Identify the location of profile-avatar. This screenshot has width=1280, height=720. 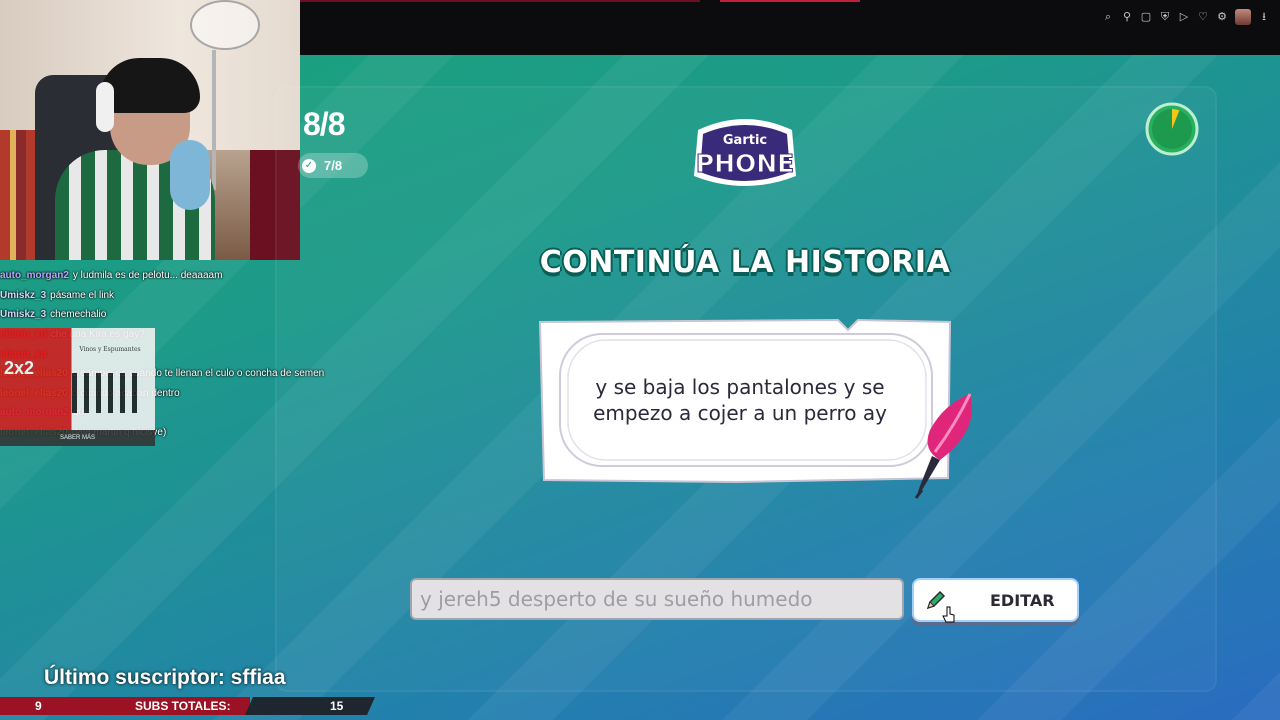
(1243, 17).